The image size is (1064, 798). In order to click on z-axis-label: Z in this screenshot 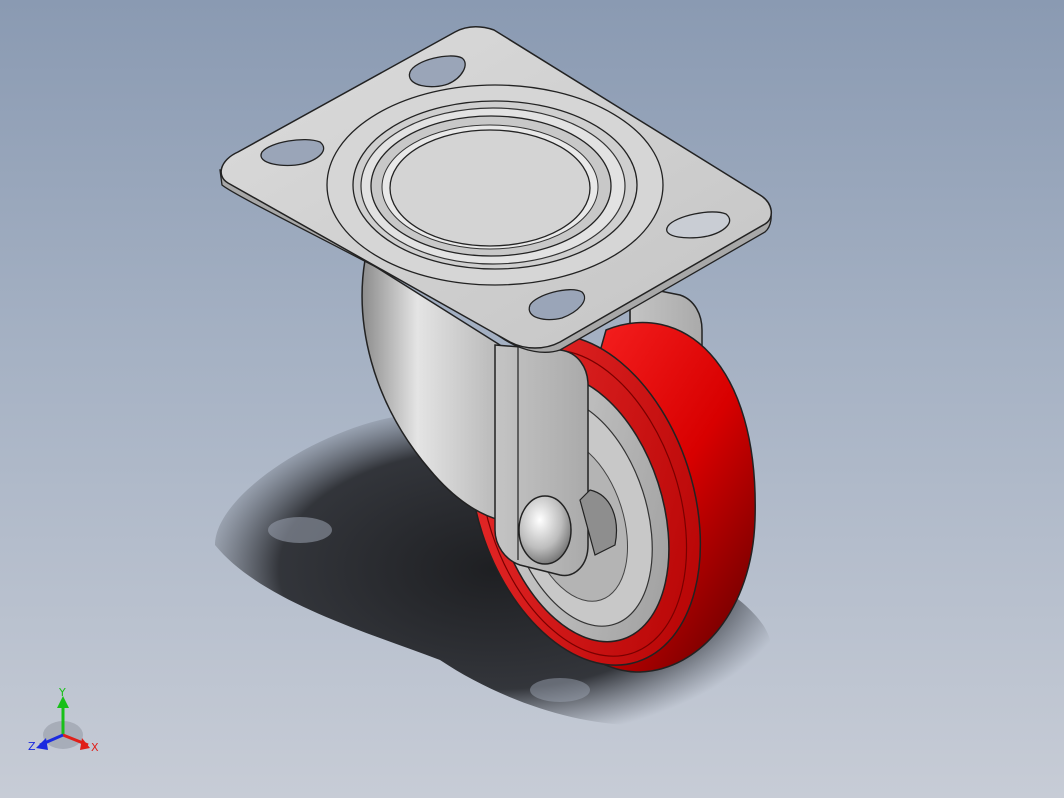, I will do `click(32, 746)`.